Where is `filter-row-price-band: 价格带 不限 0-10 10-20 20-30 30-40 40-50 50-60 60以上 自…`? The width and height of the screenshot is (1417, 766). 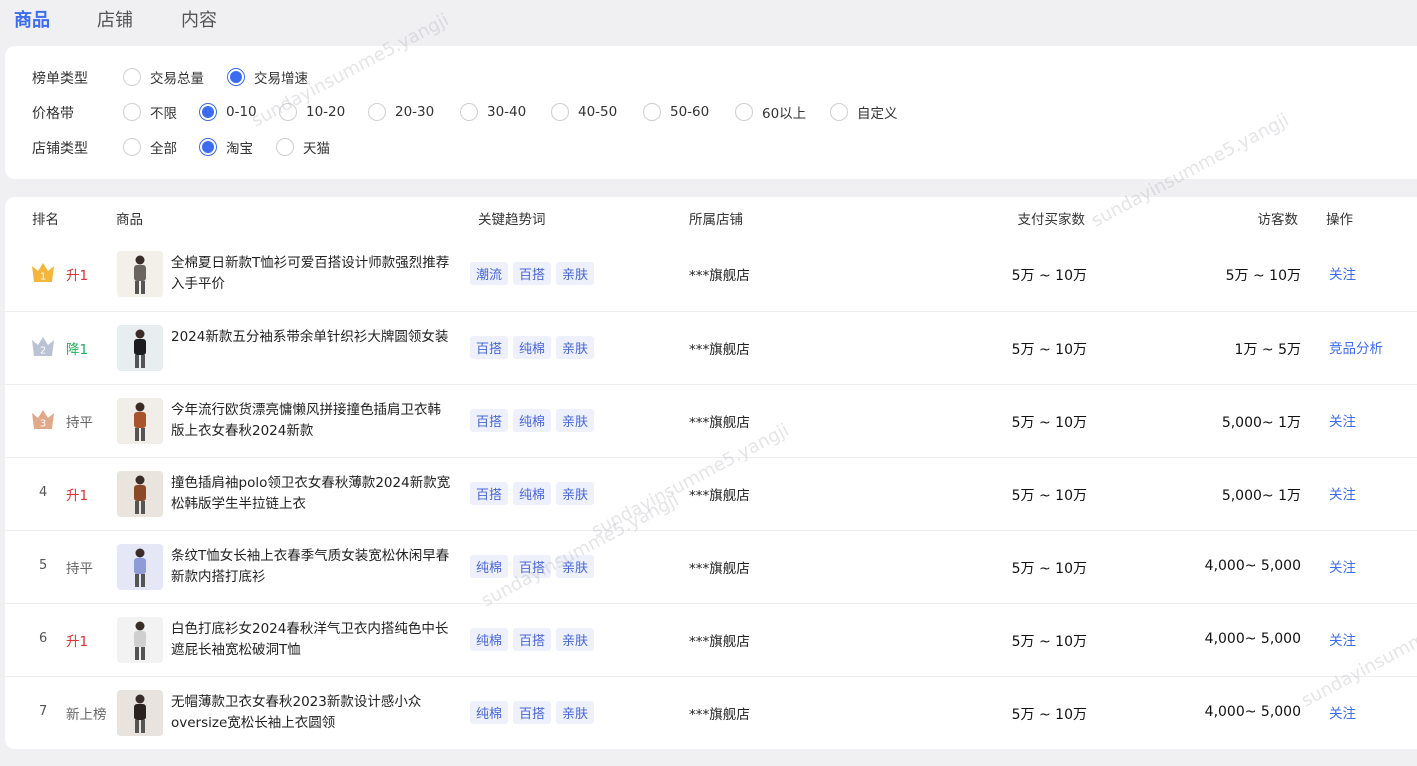
filter-row-price-band: 价格带 不限 0-10 10-20 20-30 30-40 40-50 50-60 60以上 自… is located at coordinates (555, 112).